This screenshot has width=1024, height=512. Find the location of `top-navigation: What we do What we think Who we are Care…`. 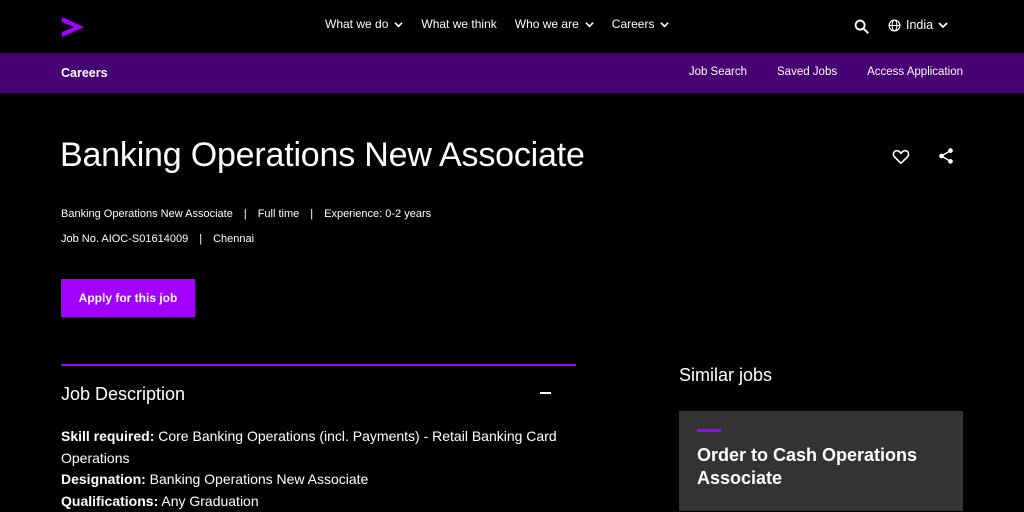

top-navigation: What we do What we think Who we are Care… is located at coordinates (512, 26).